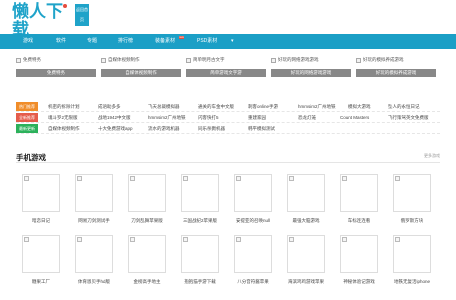 This screenshot has width=456, height=300. I want to click on site-logo: 懒人下载 WWW.LANRENTAO.COM, so click(44, 23).